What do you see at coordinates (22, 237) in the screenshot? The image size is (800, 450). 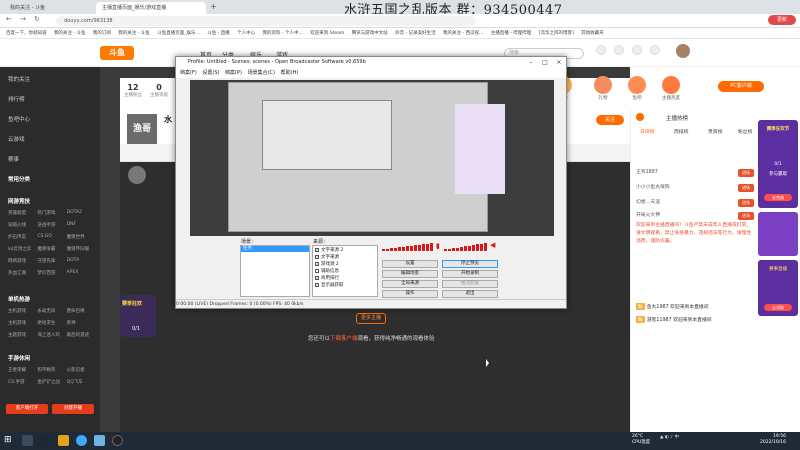 I see `game-link: 炉石传说` at bounding box center [22, 237].